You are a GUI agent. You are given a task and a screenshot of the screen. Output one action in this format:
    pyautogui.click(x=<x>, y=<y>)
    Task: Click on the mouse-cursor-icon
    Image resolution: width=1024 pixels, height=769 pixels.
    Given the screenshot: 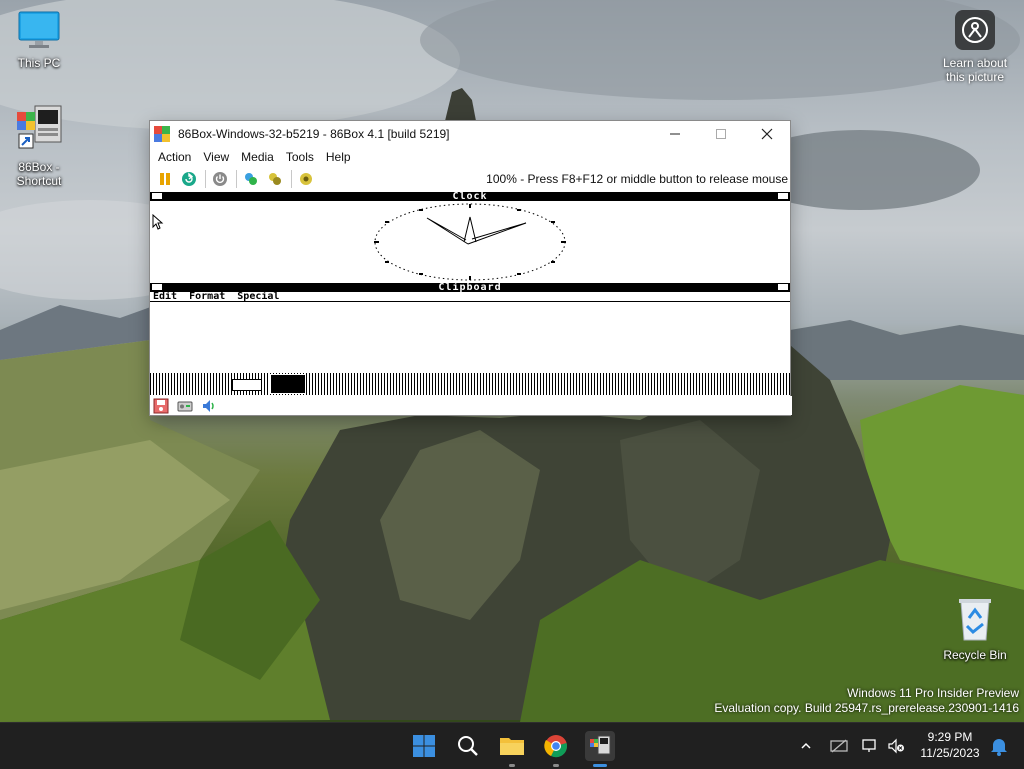 What is the action you would take?
    pyautogui.click(x=158, y=222)
    